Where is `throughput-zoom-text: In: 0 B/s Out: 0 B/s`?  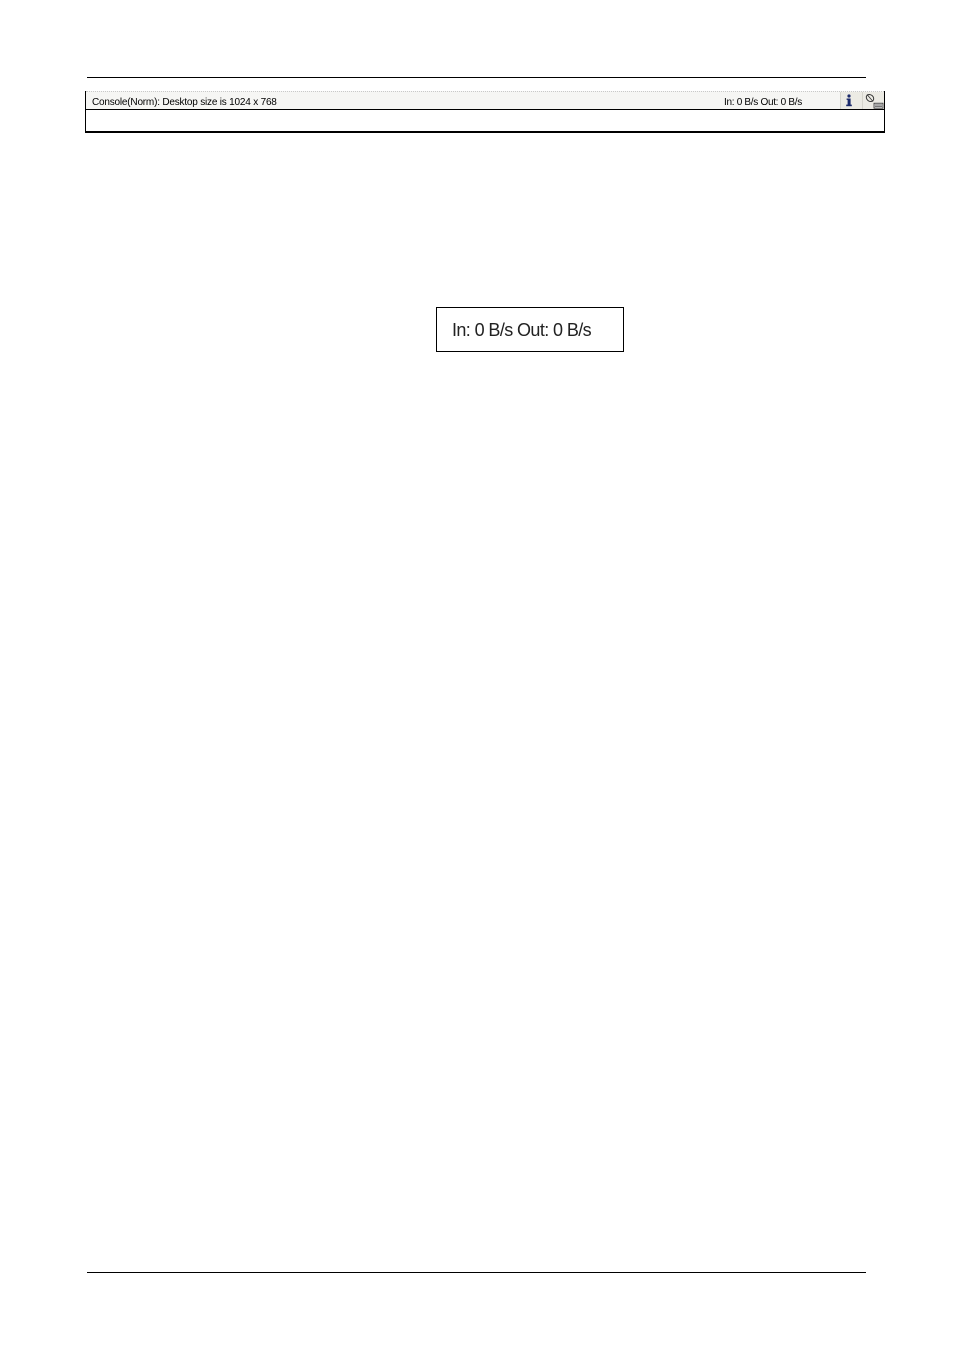 throughput-zoom-text: In: 0 B/s Out: 0 B/s is located at coordinates (522, 330).